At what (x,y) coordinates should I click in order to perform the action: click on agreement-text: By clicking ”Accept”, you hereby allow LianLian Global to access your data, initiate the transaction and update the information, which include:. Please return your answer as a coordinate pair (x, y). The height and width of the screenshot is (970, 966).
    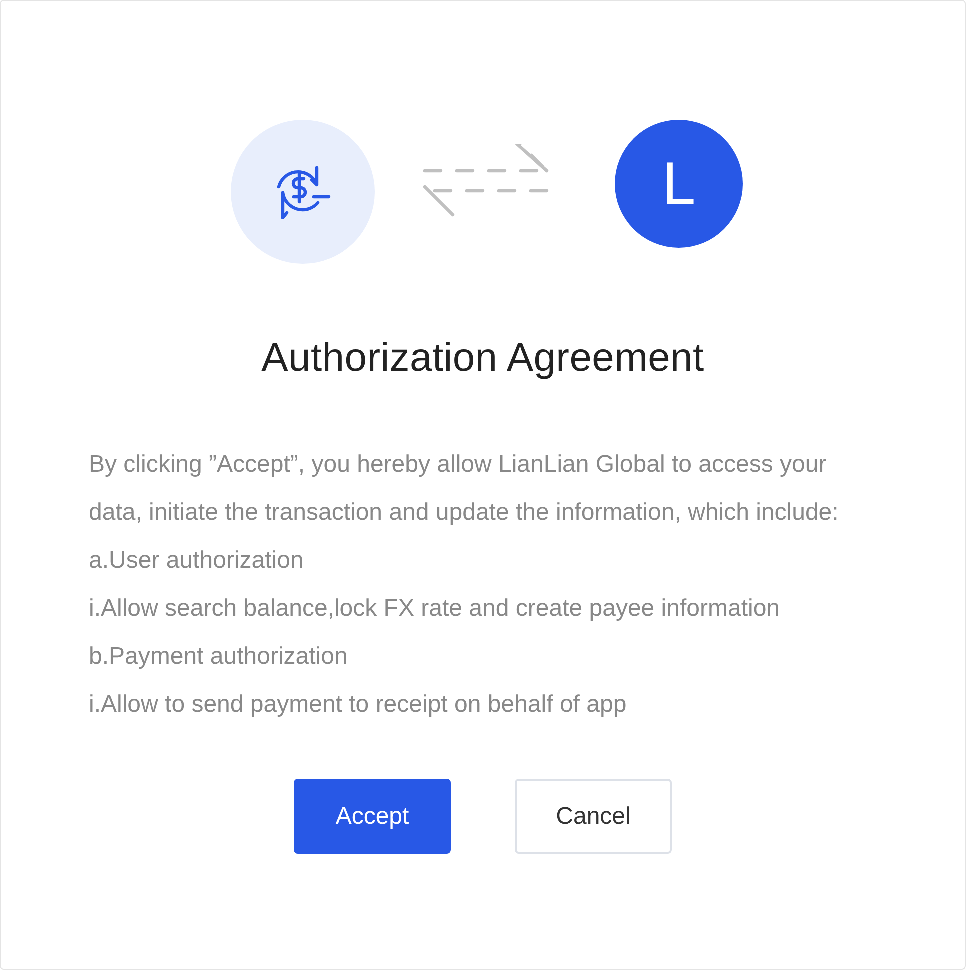
    Looking at the image, I should click on (464, 489).